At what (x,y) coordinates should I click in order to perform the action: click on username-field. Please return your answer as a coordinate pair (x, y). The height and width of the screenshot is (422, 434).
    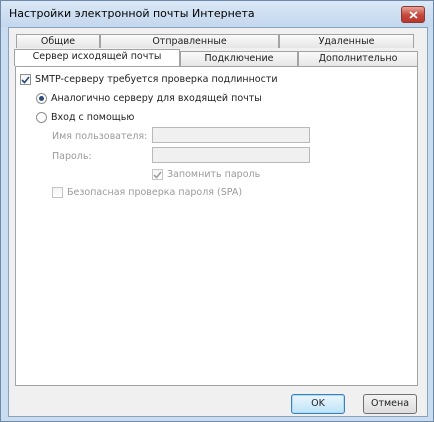
    Looking at the image, I should click on (231, 135).